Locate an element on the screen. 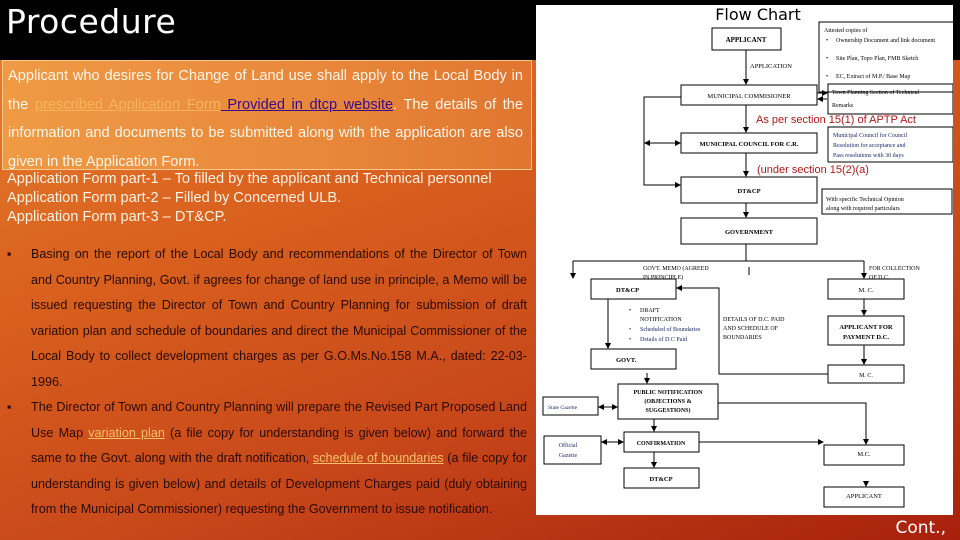 This screenshot has width=960, height=540. schedule-of-boundaries-link: schedule of boundaries is located at coordinates (378, 458).